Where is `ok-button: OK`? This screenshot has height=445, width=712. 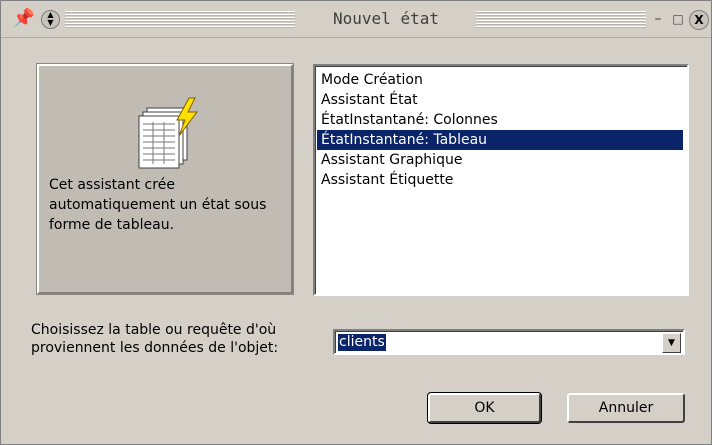 ok-button: OK is located at coordinates (484, 408).